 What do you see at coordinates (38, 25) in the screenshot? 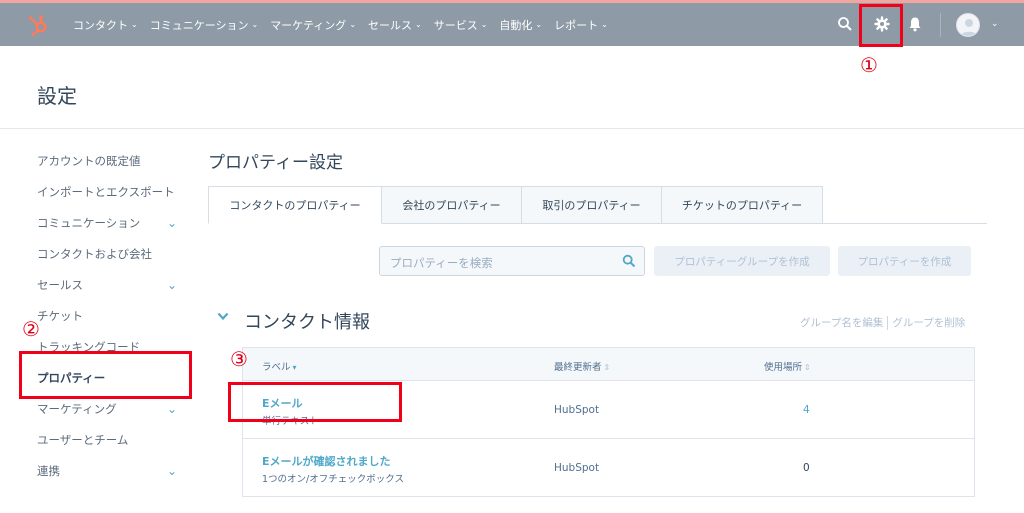
I see `hubspot-logo-icon` at bounding box center [38, 25].